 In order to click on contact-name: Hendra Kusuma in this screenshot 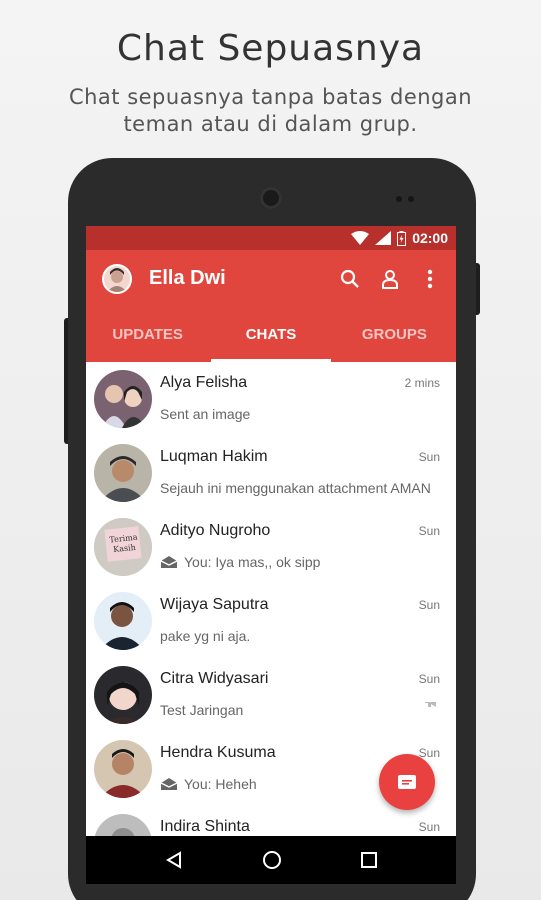, I will do `click(218, 752)`.